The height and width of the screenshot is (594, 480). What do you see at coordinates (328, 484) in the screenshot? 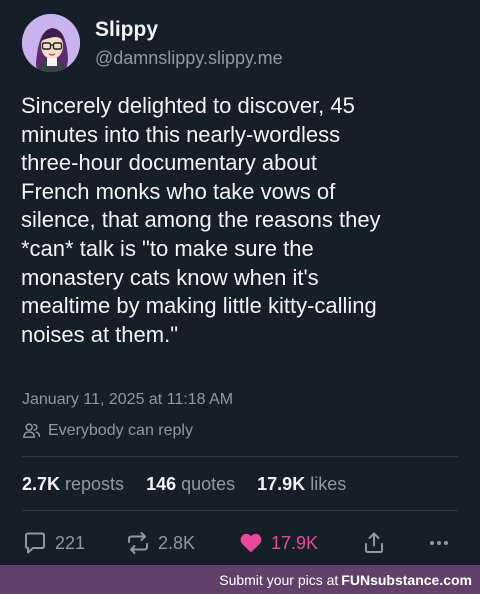
I see `likes-label: likes` at bounding box center [328, 484].